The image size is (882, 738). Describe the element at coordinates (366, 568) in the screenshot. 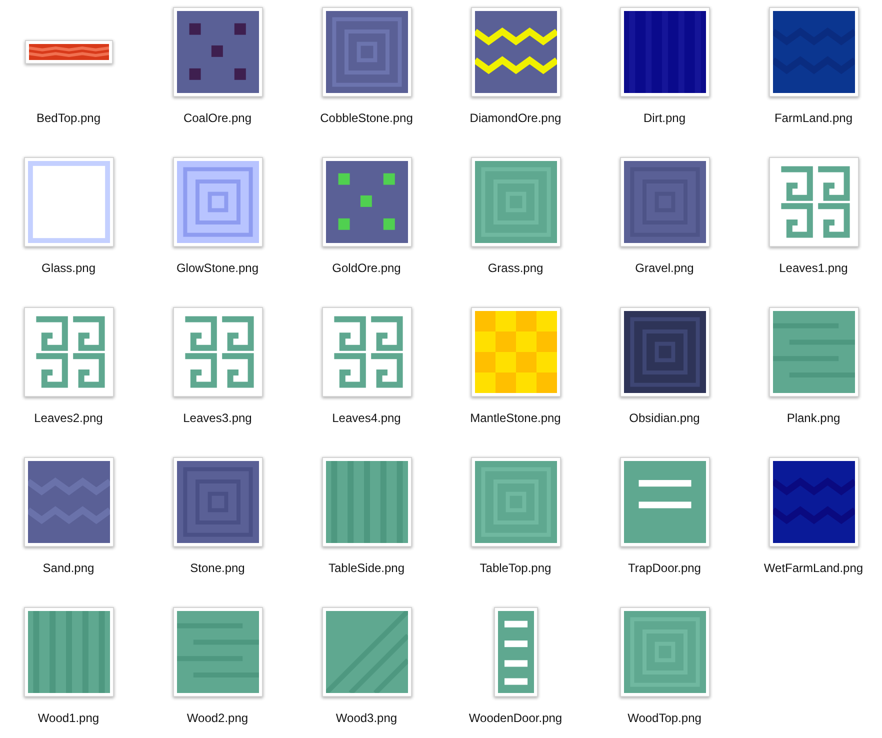

I see `file-name: TableSide.png` at that location.